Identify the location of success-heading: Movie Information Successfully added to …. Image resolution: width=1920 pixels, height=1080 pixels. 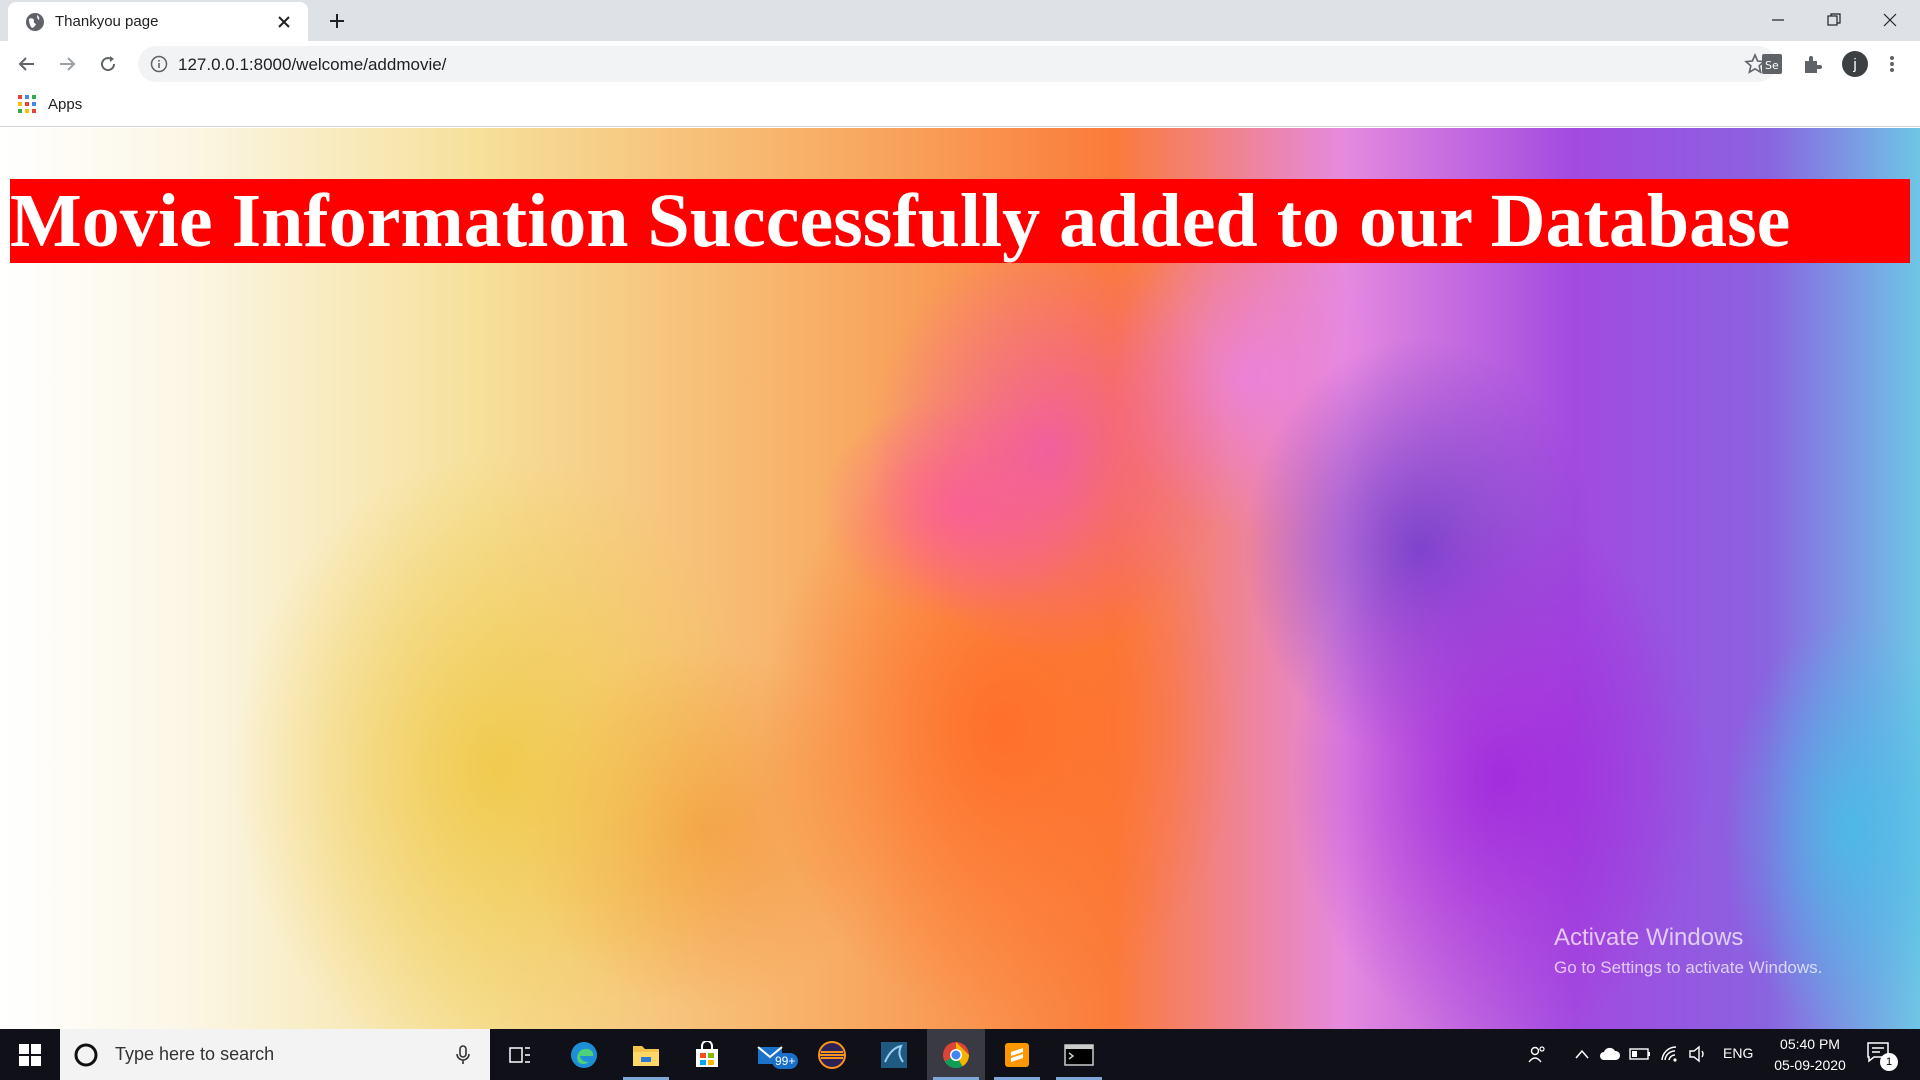
(960, 221).